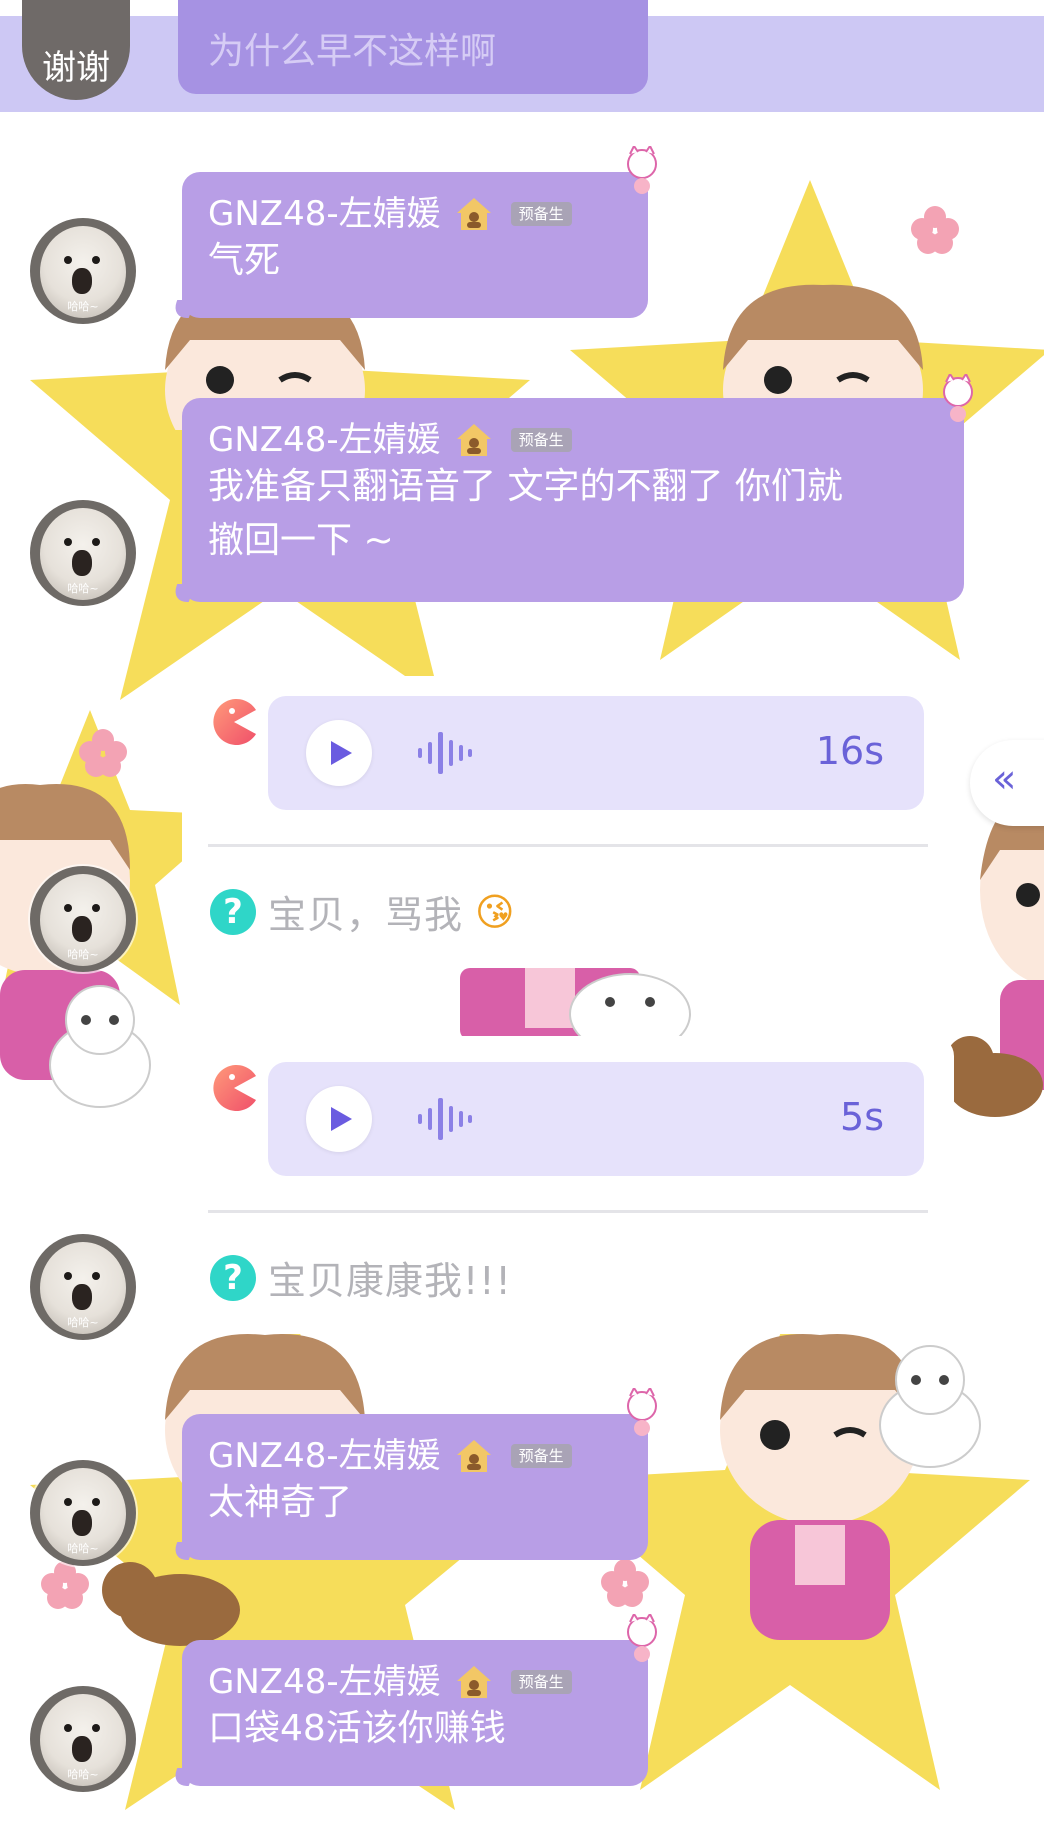  What do you see at coordinates (525, 486) in the screenshot?
I see `message-text-line: 我准备只翻语音了 文字的不翻了 你们就` at bounding box center [525, 486].